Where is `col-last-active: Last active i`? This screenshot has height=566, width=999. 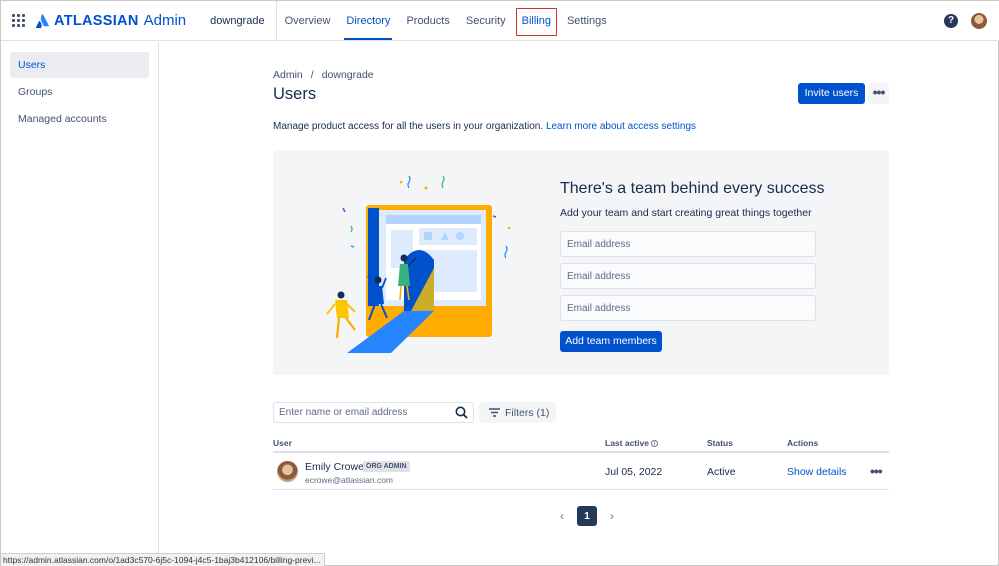
col-last-active: Last active i is located at coordinates (631, 443).